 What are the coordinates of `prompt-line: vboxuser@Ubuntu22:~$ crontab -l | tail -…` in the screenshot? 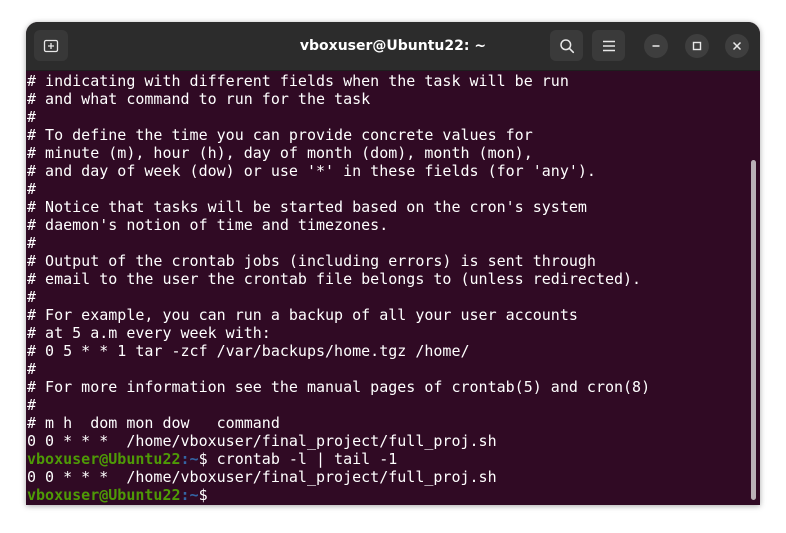 It's located at (338, 459).